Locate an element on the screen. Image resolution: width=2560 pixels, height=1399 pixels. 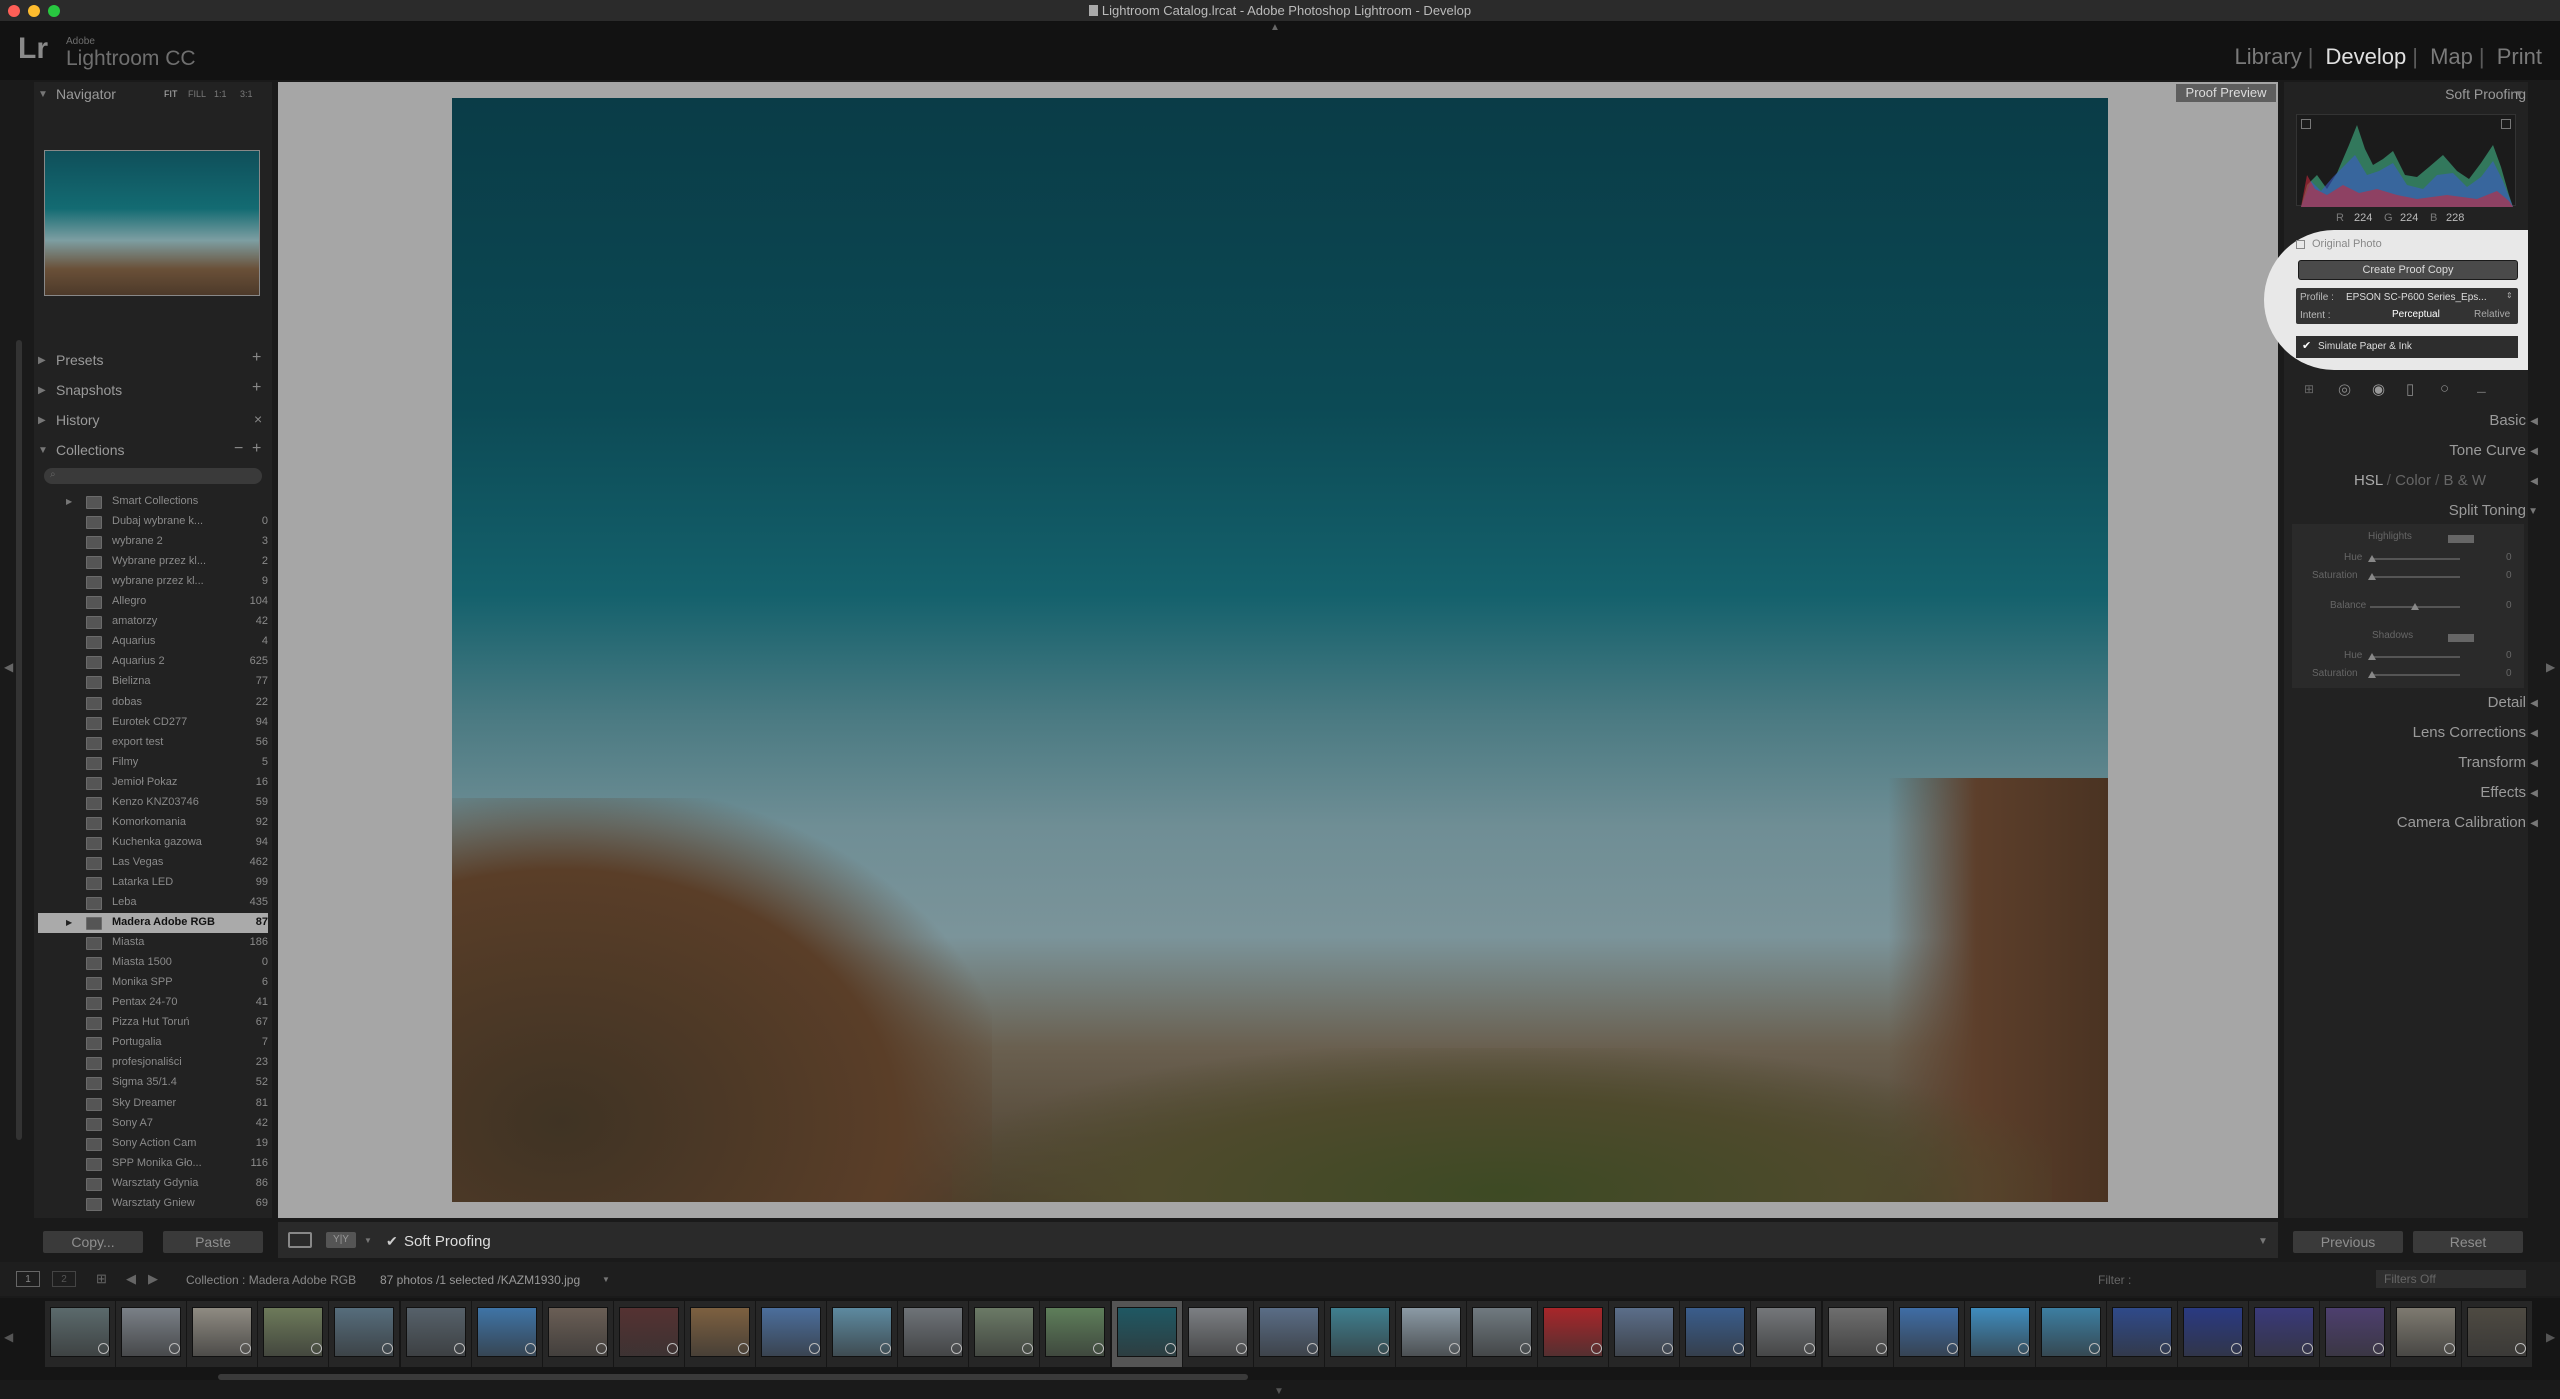
collapse-top-panel-icon: ▲ is located at coordinates (1275, 27).